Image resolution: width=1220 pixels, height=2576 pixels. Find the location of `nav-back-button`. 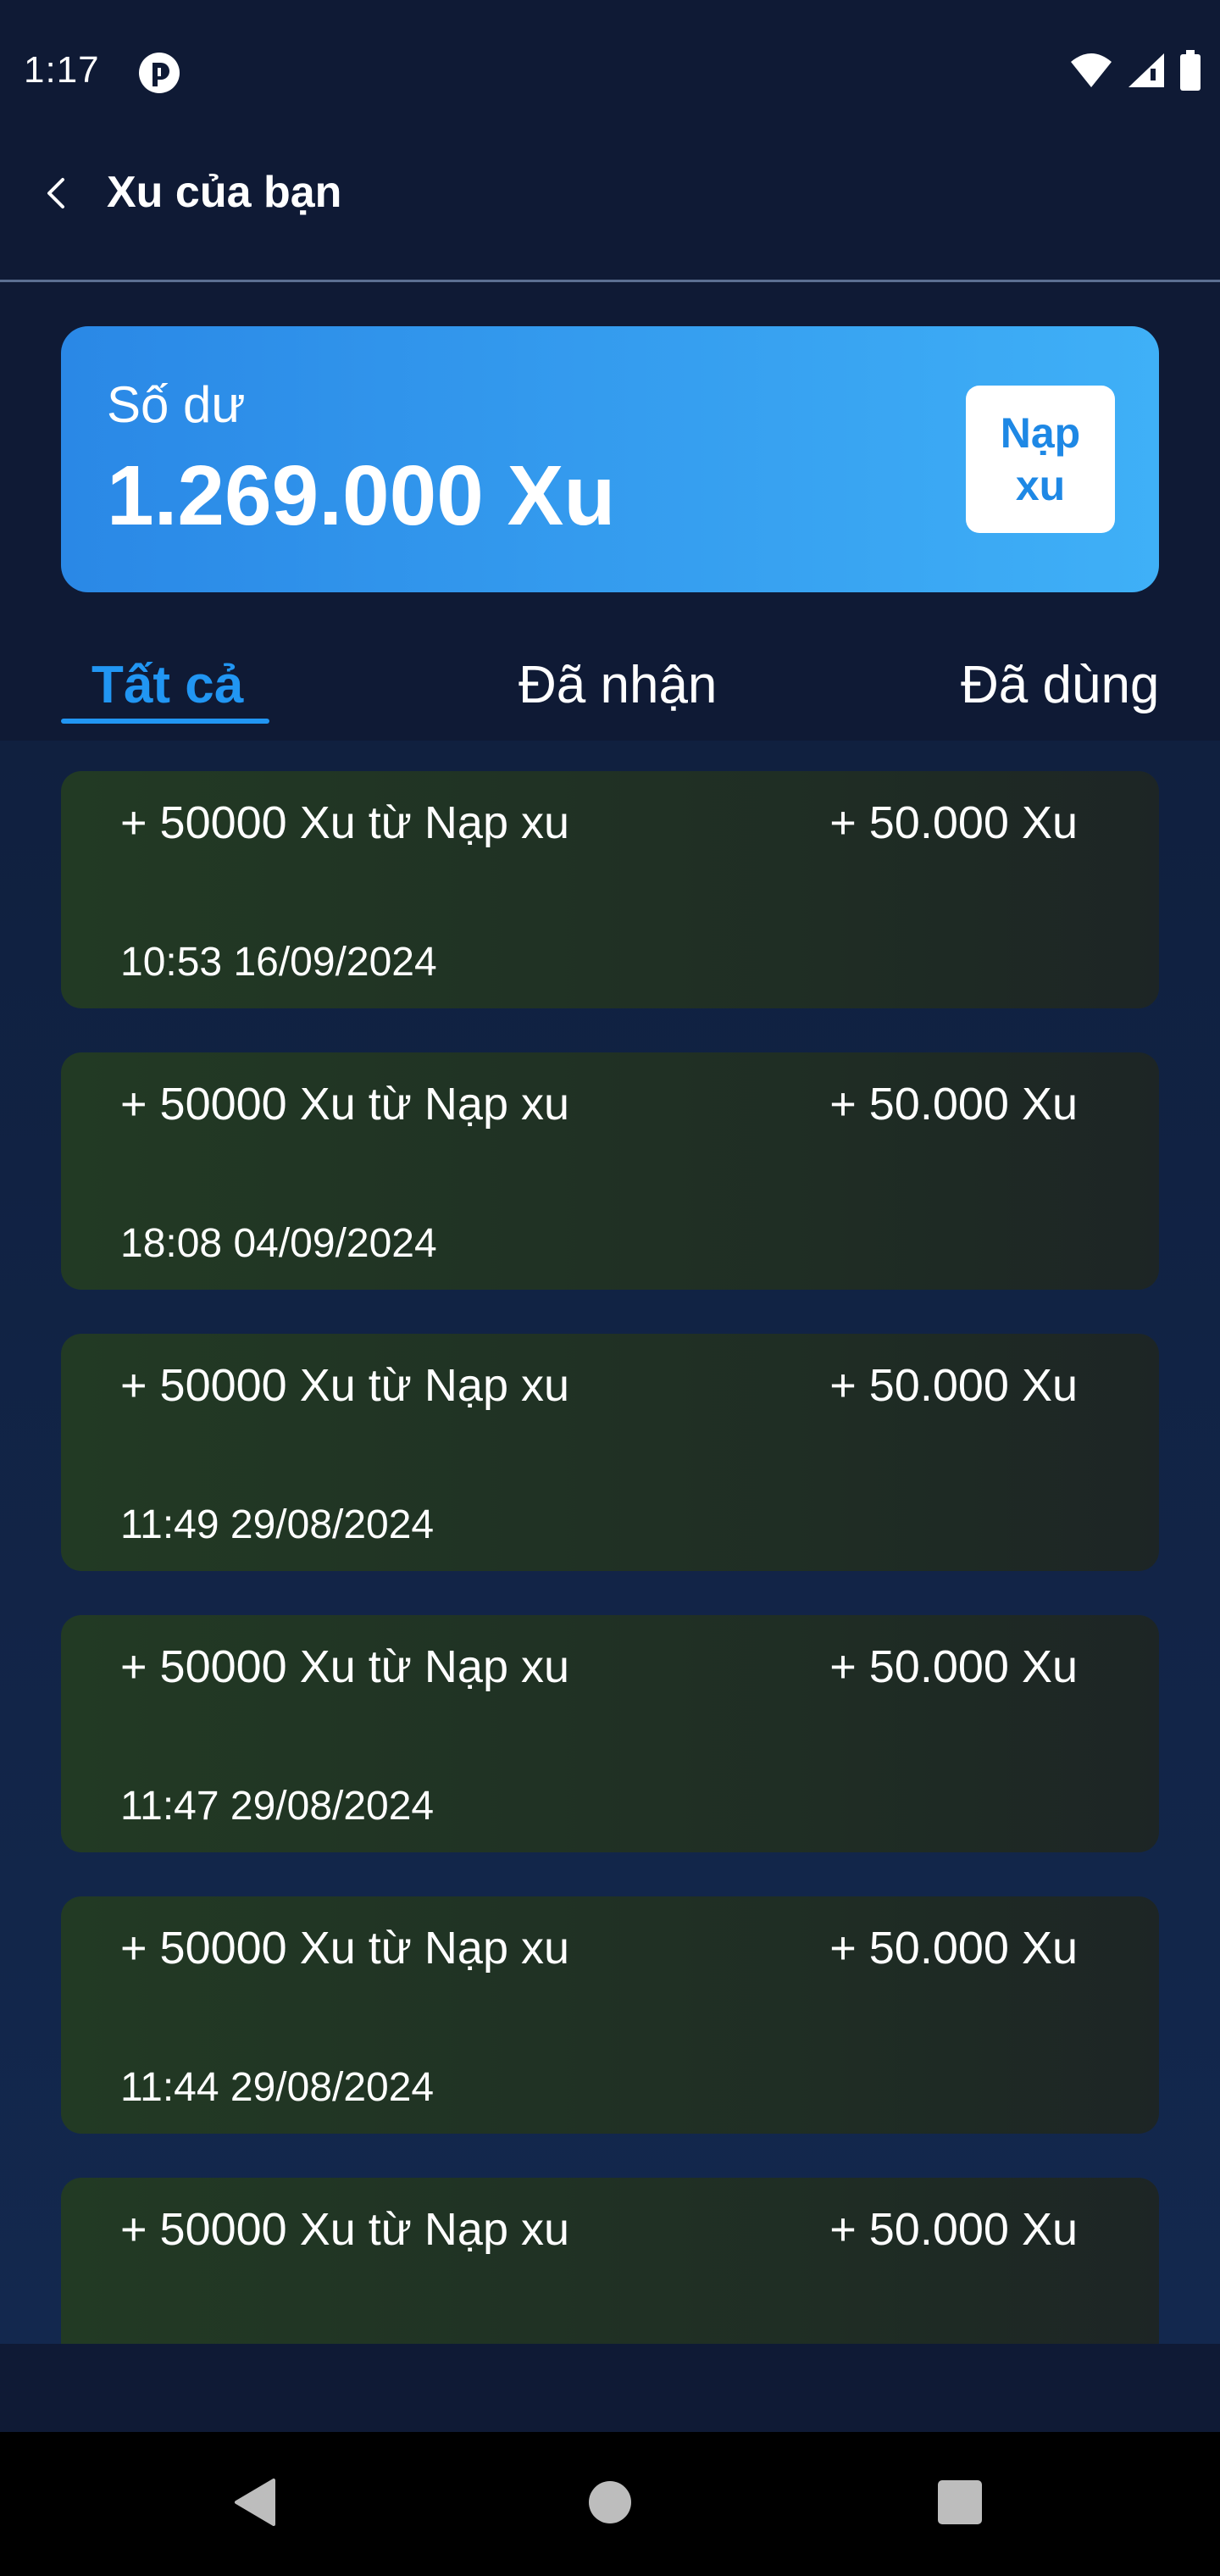

nav-back-button is located at coordinates (255, 2504).